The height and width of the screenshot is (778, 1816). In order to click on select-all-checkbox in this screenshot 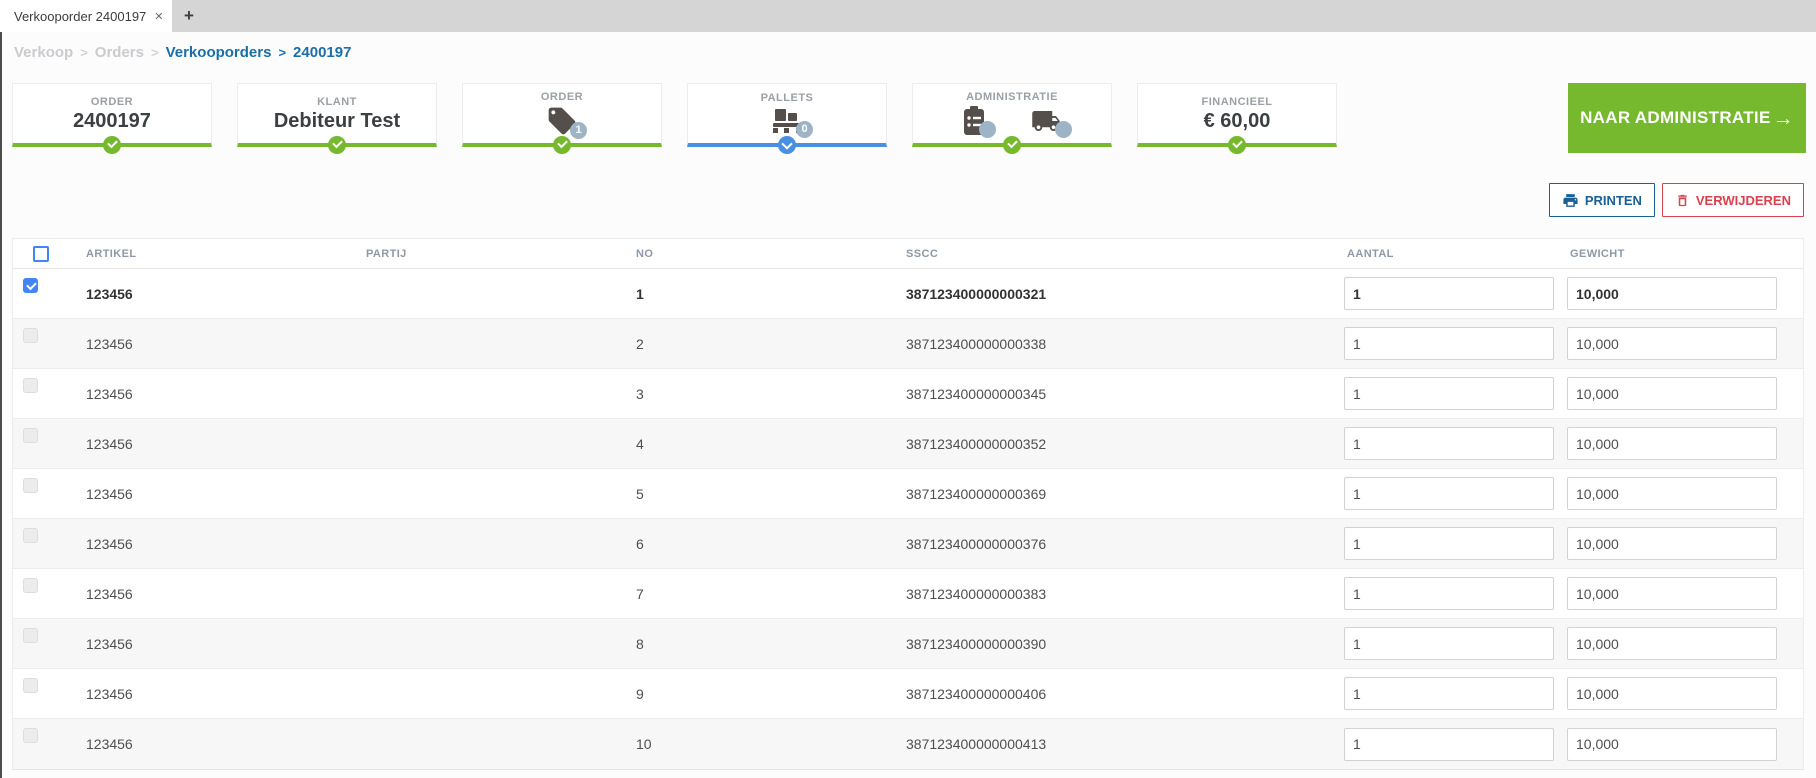, I will do `click(41, 253)`.